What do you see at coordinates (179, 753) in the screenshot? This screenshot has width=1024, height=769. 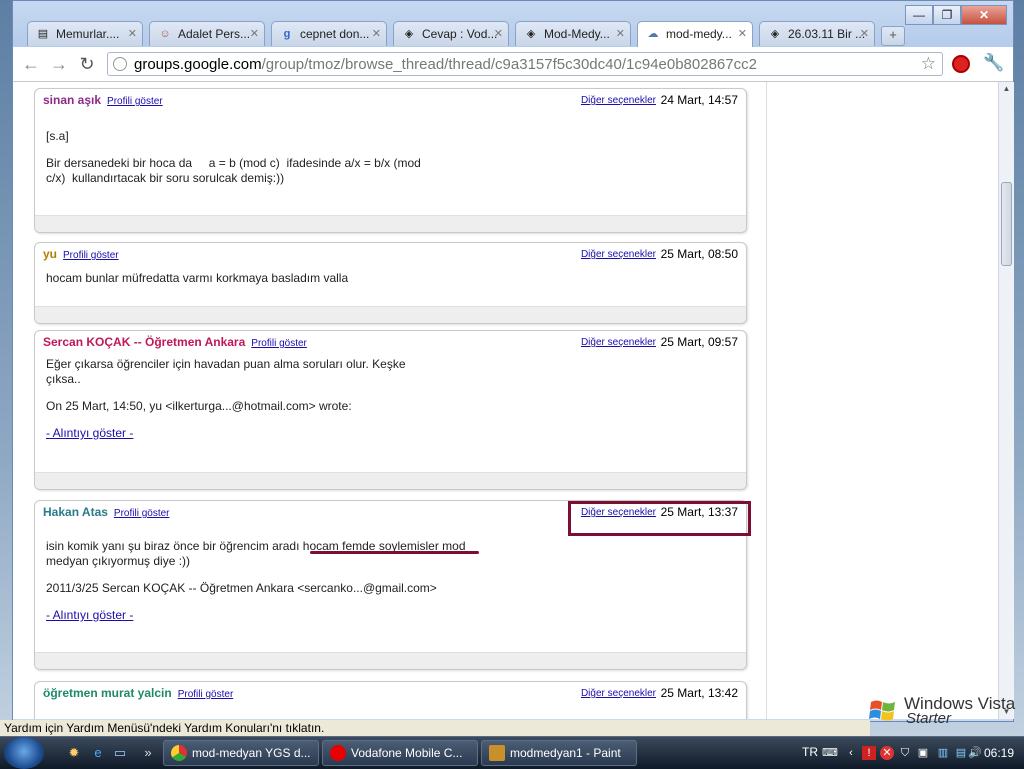 I see `chrome-icon` at bounding box center [179, 753].